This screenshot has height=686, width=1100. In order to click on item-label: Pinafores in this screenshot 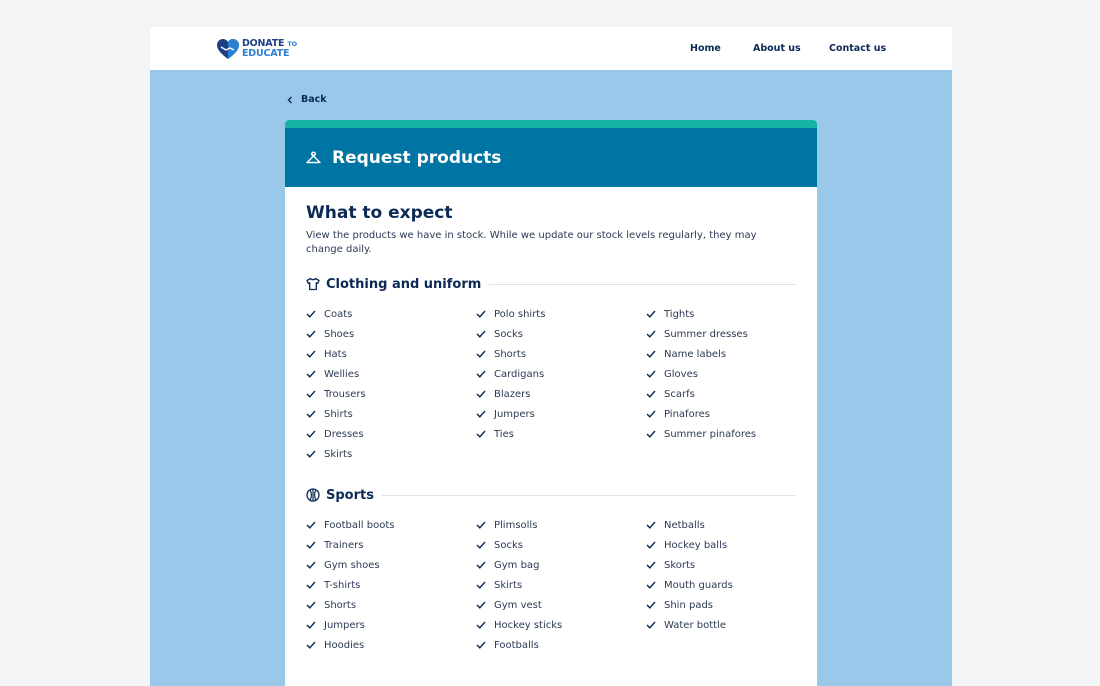, I will do `click(687, 414)`.